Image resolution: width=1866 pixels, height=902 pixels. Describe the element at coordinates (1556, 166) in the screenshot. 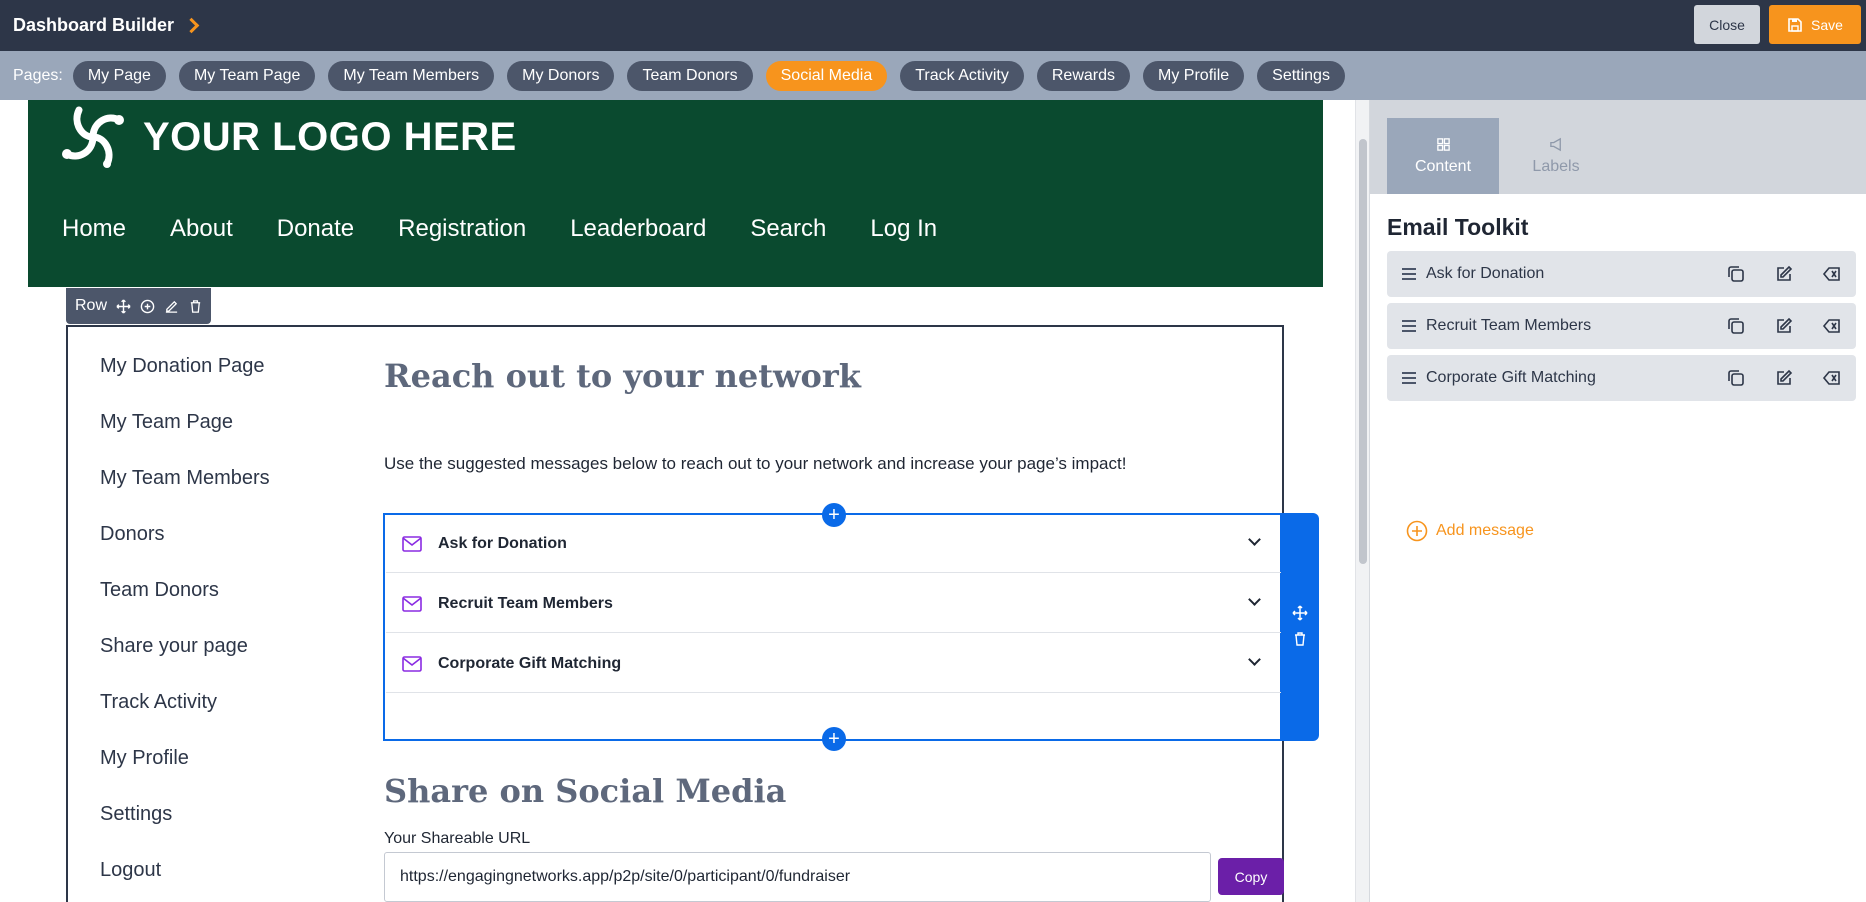

I see `tab-labels-label: Labels` at that location.